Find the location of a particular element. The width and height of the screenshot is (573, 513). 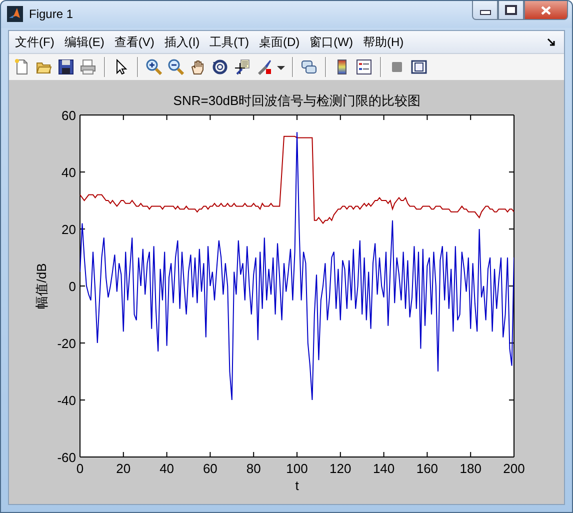

y-axis-label: 幅值/dB is located at coordinates (41, 286).